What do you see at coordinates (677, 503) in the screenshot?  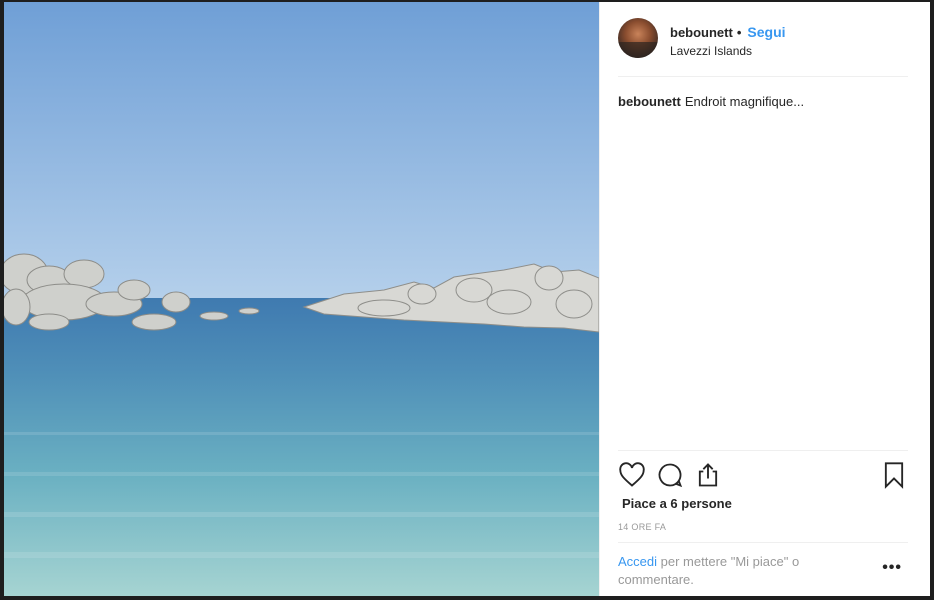 I see `likes-count: Piace a 6 persone` at bounding box center [677, 503].